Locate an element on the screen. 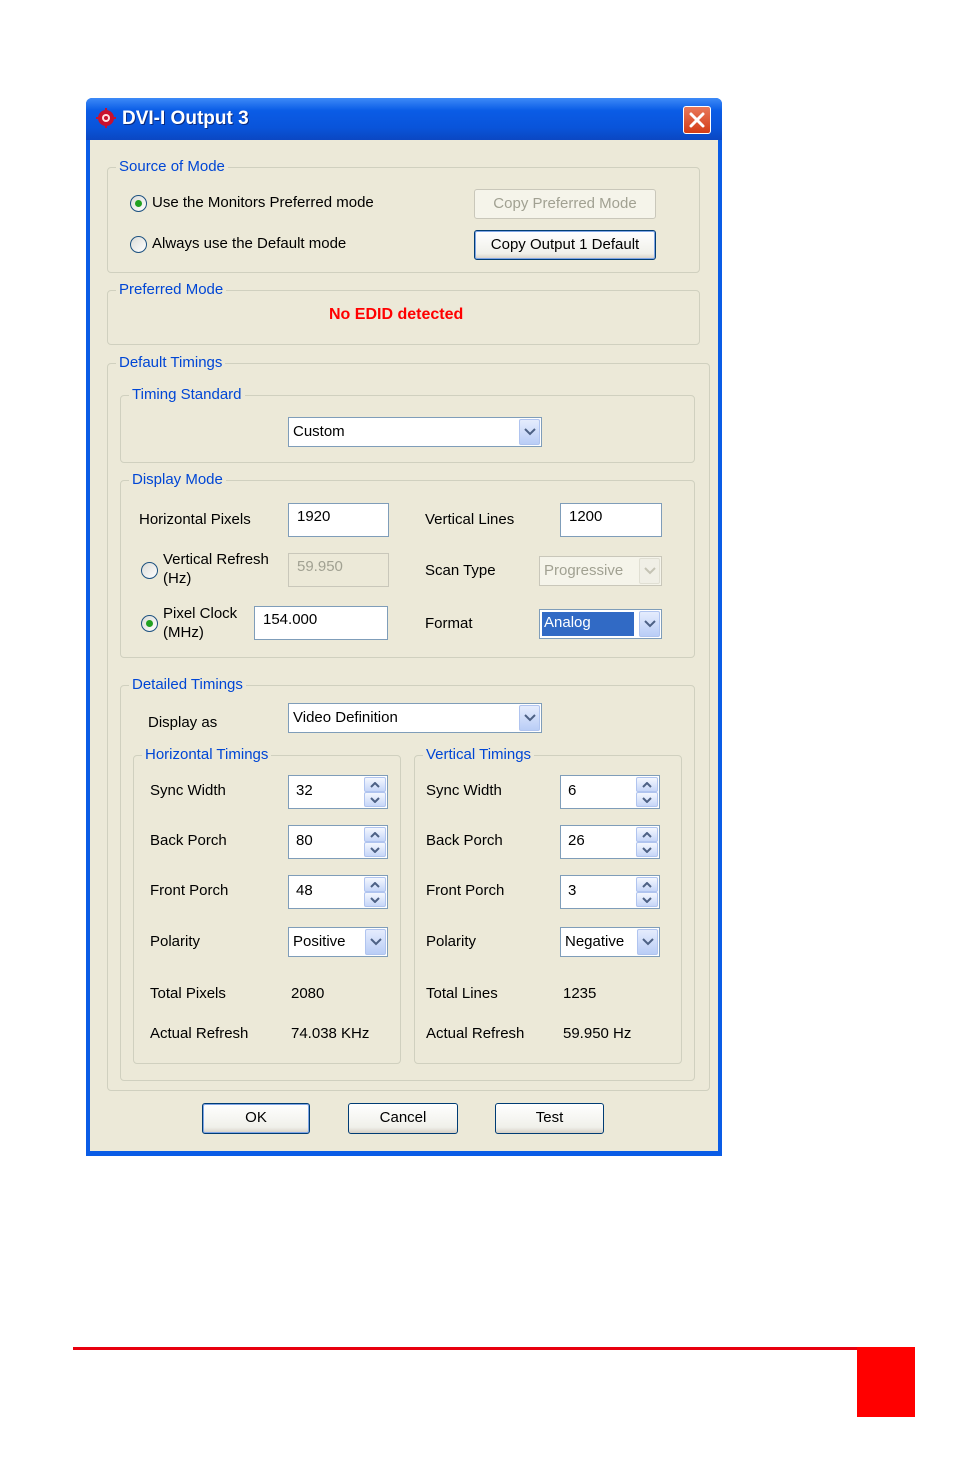  radio-pixel-clock is located at coordinates (149, 623).